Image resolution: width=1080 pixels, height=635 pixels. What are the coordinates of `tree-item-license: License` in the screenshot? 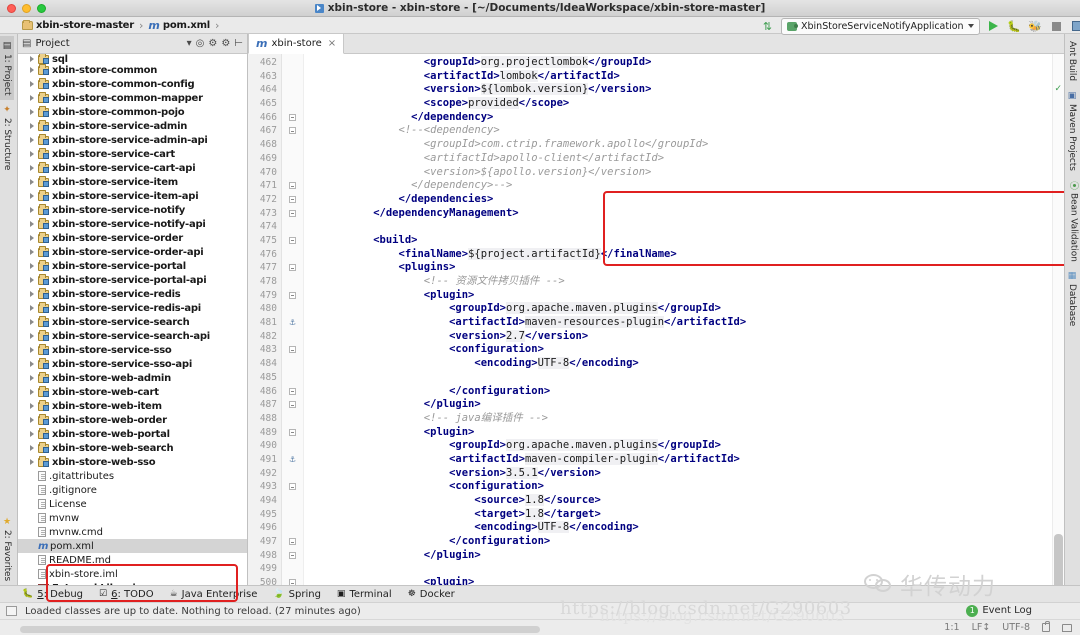 It's located at (132, 504).